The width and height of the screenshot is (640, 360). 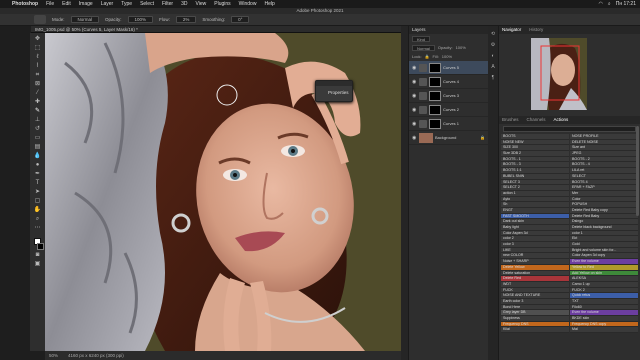 I want to click on brush-preset-icon, so click(x=40, y=19).